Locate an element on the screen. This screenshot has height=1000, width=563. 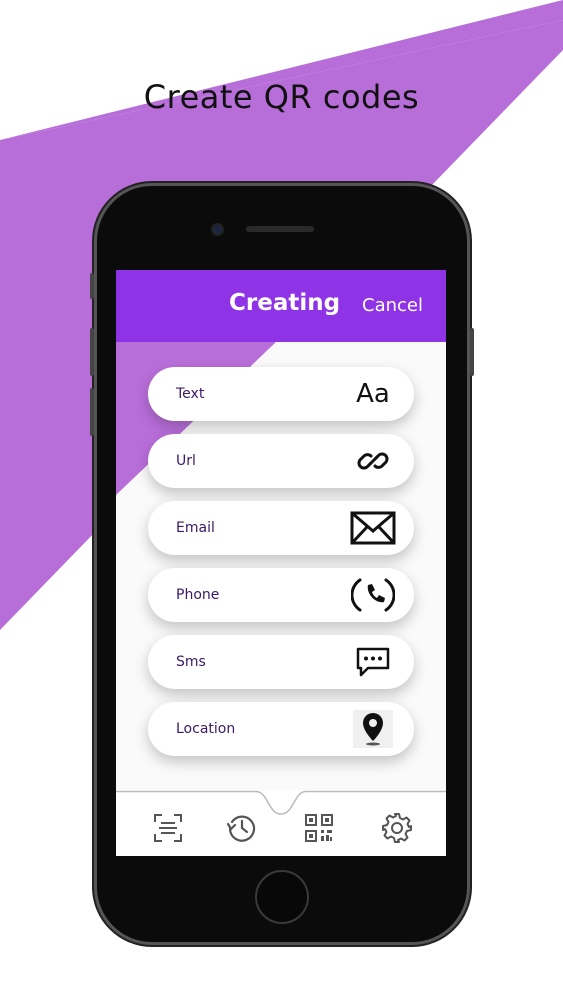
envelope-icon is located at coordinates (373, 528).